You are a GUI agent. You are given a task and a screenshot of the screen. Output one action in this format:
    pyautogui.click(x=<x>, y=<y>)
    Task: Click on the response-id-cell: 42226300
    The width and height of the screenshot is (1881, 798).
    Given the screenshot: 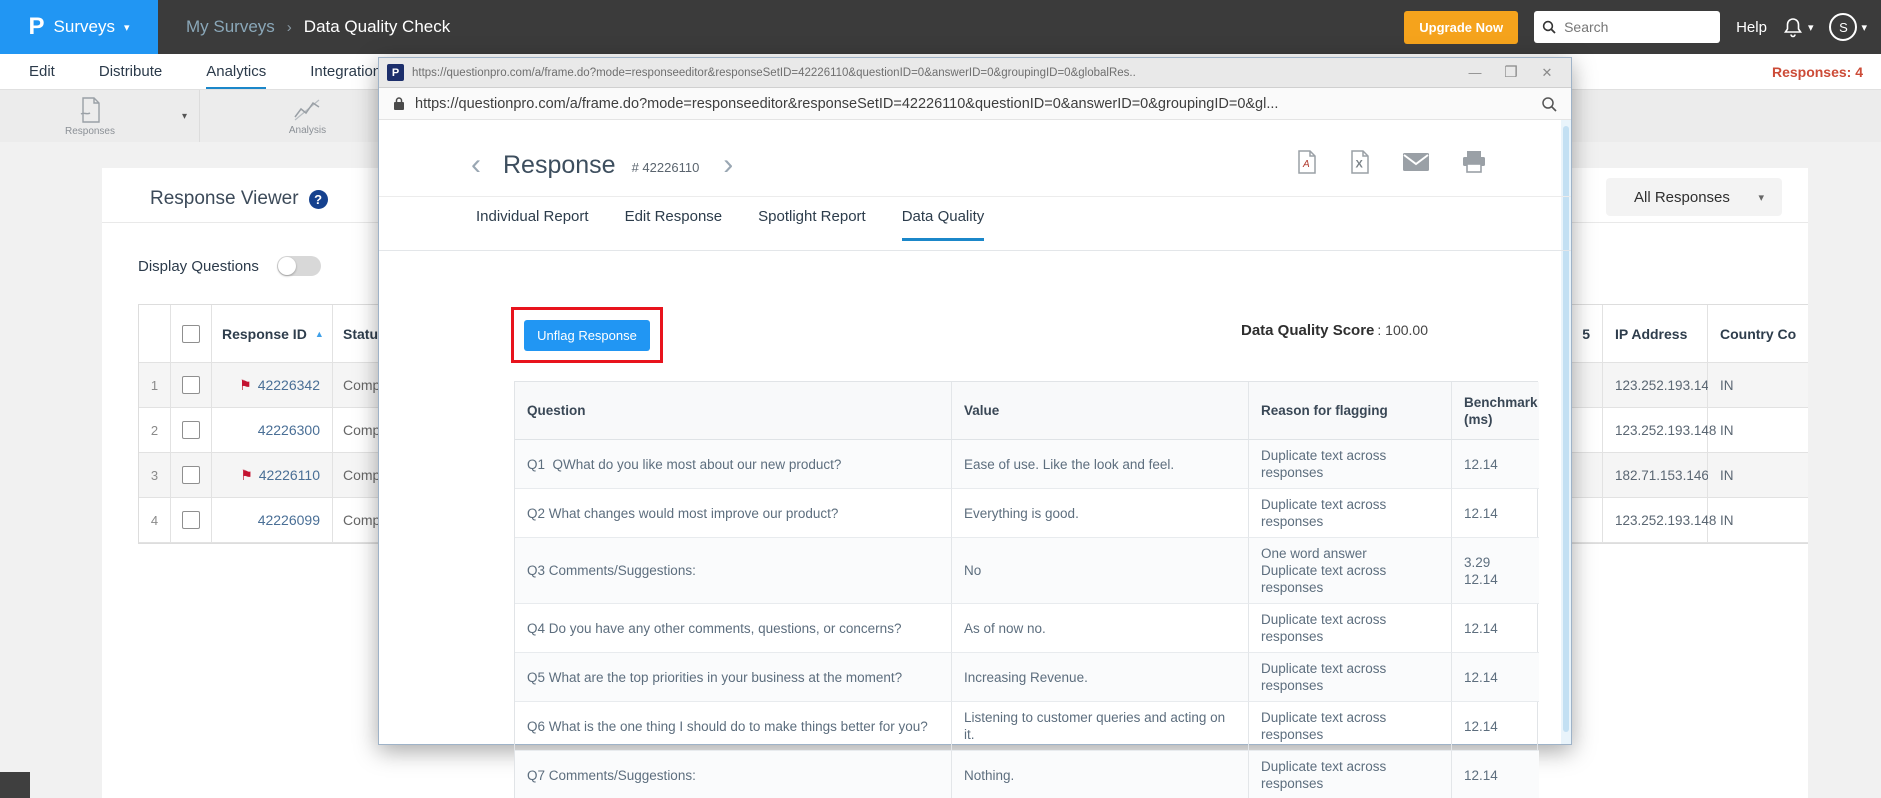 What is the action you would take?
    pyautogui.click(x=272, y=430)
    